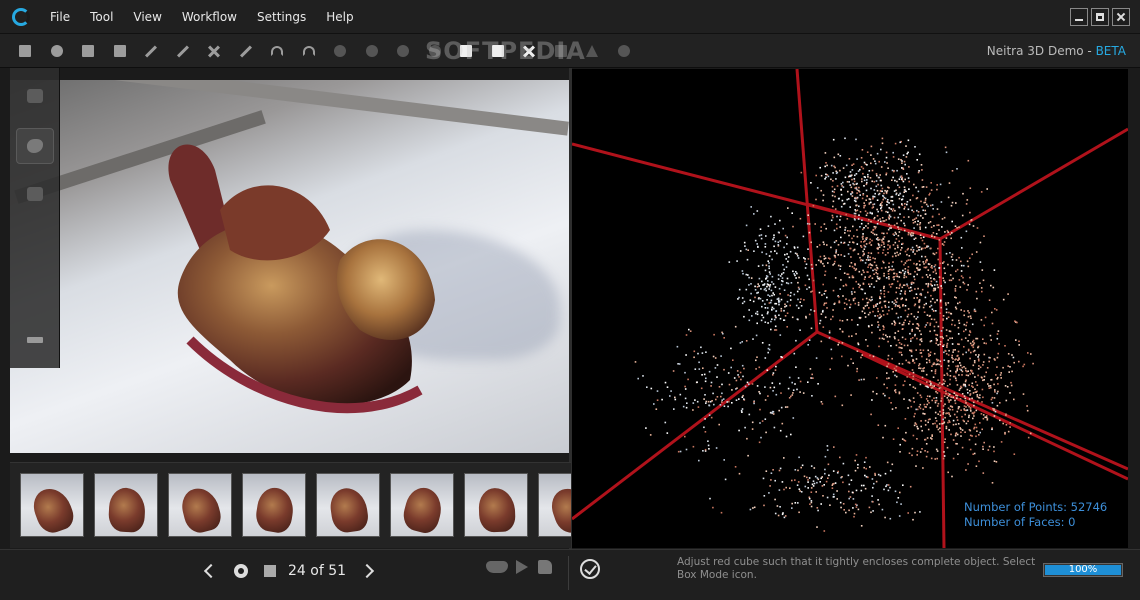 This screenshot has width=1140, height=600. What do you see at coordinates (60, 17) in the screenshot?
I see `menu-item-file: File` at bounding box center [60, 17].